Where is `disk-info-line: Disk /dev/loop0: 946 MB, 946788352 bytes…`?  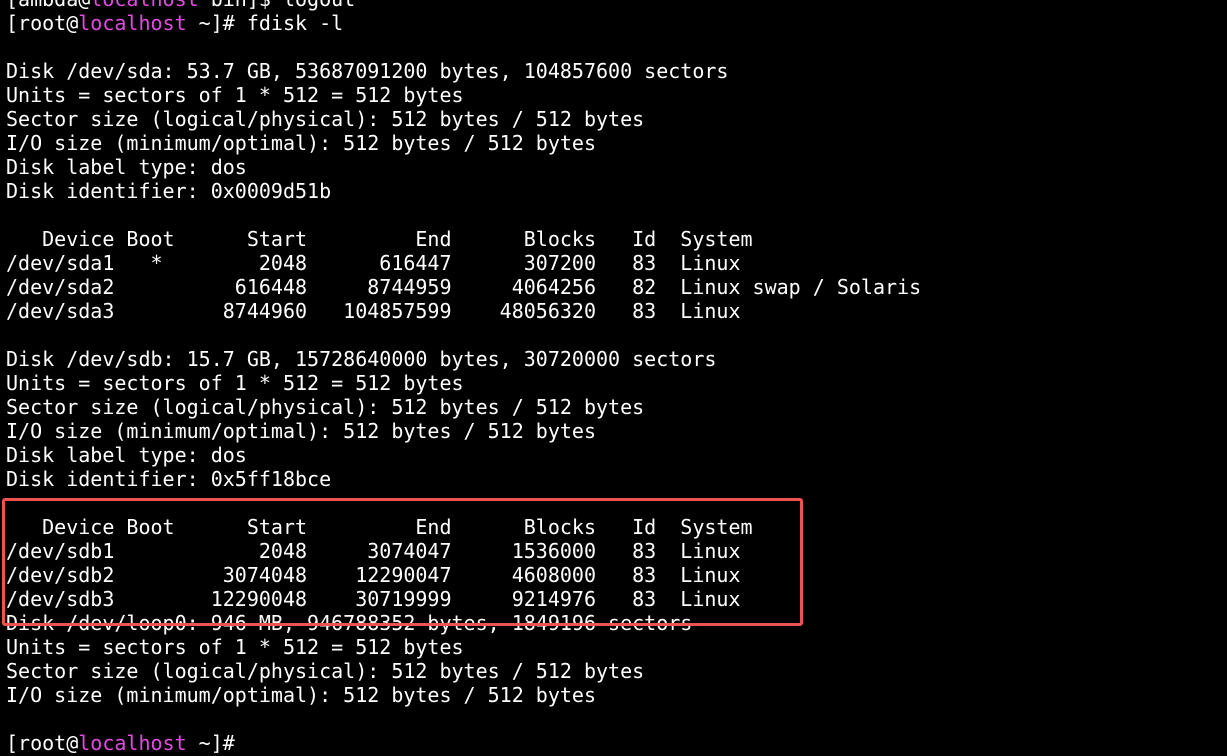
disk-info-line: Disk /dev/loop0: 946 MB, 946788352 bytes… is located at coordinates (349, 623).